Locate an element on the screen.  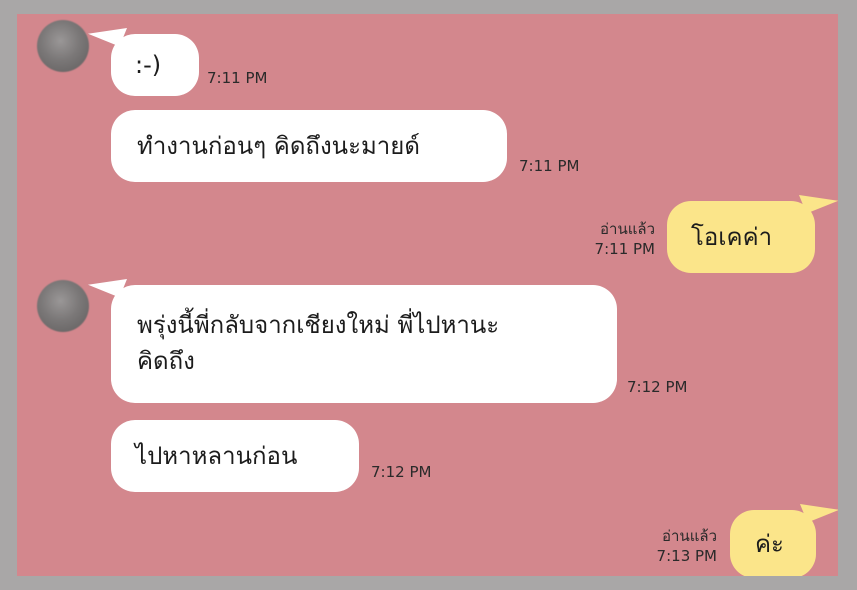
outgoing-message-bubble: โอเคค่า is located at coordinates (741, 237).